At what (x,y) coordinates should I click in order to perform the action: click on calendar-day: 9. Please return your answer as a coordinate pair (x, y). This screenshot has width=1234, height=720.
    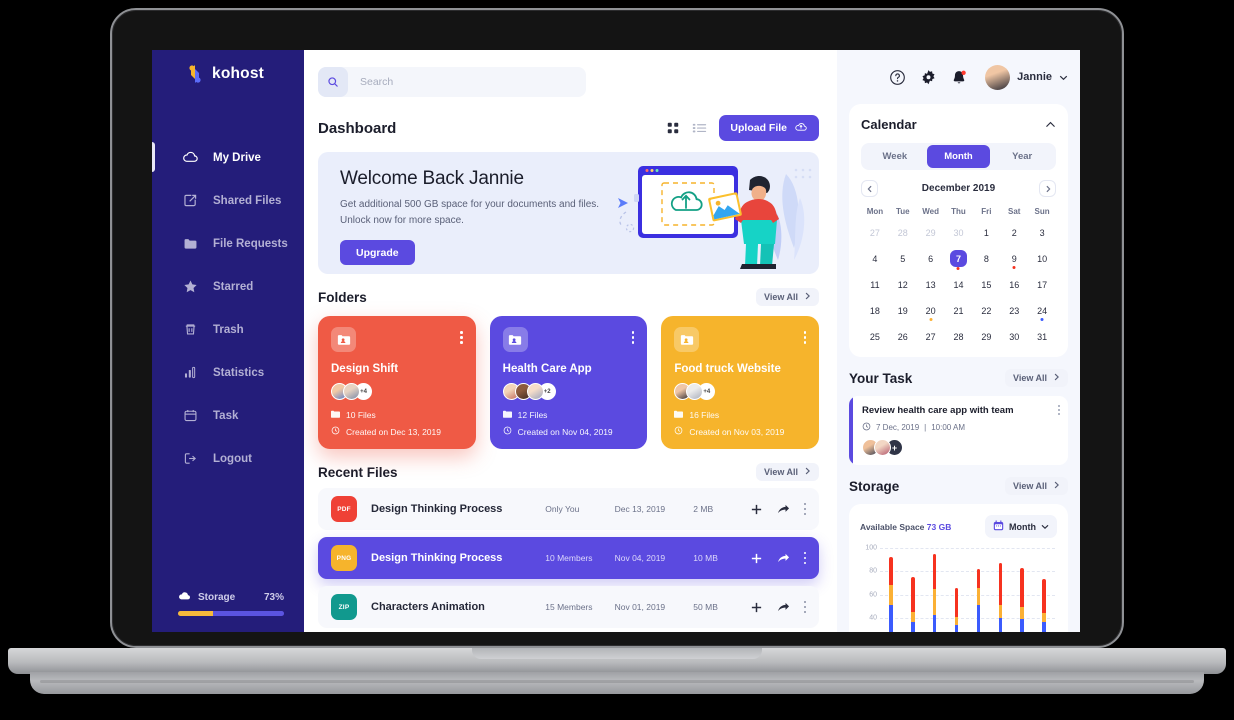
    Looking at the image, I should click on (1014, 259).